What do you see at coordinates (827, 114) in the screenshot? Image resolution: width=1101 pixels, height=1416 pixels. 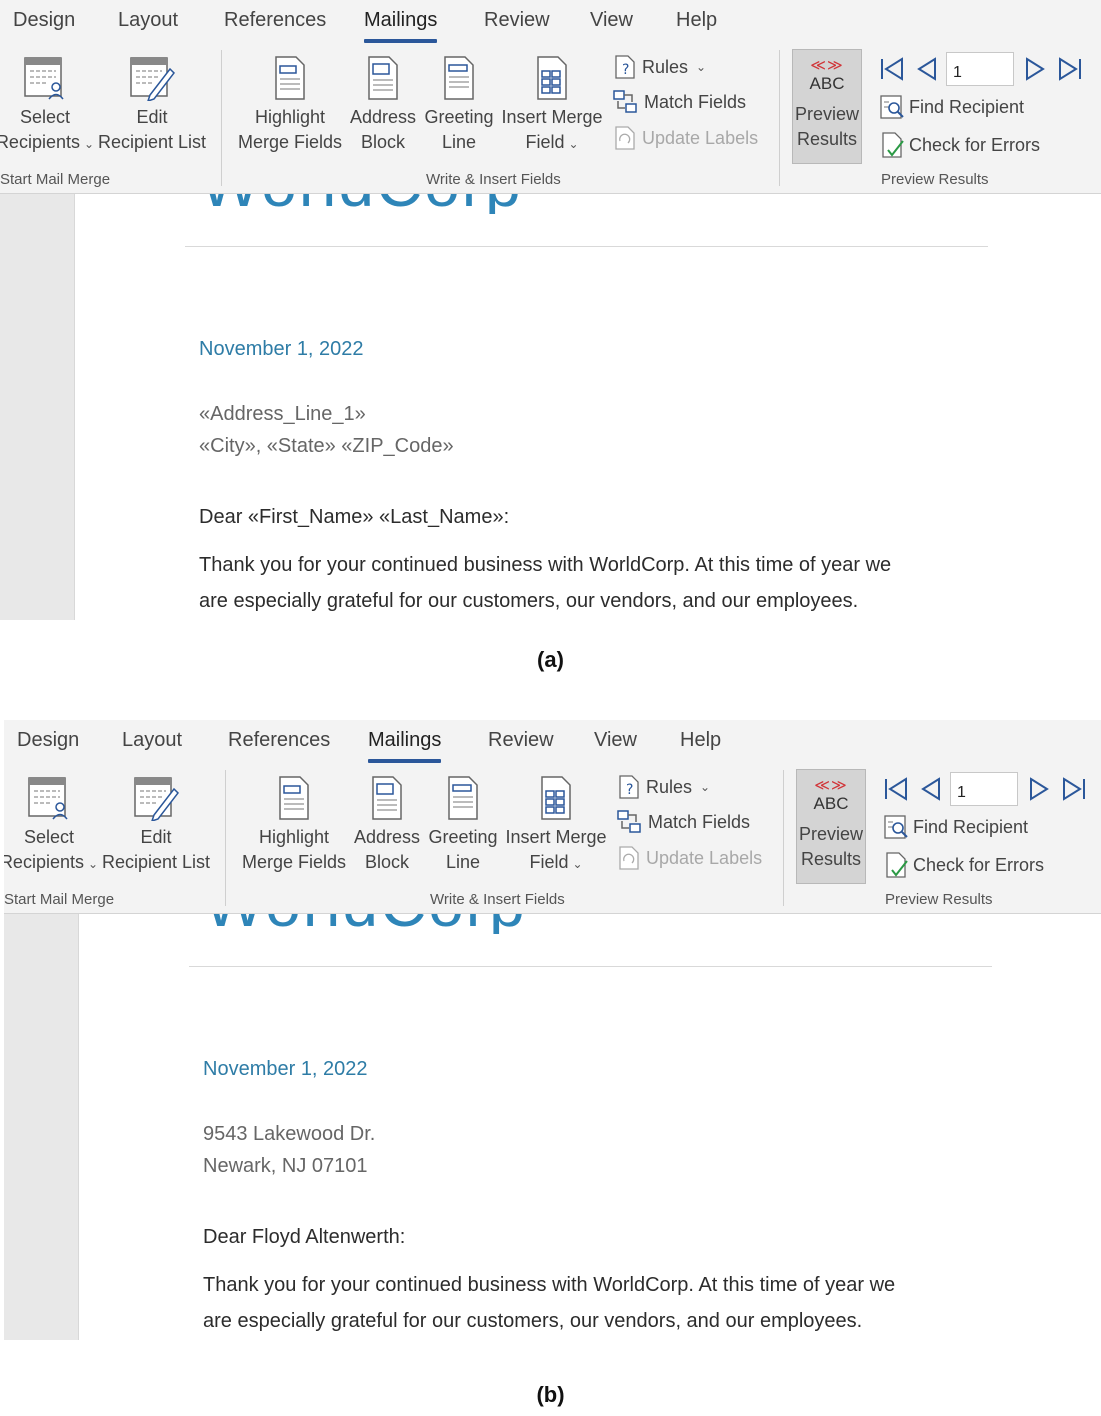 I see `preview-results-label-1: Preview` at bounding box center [827, 114].